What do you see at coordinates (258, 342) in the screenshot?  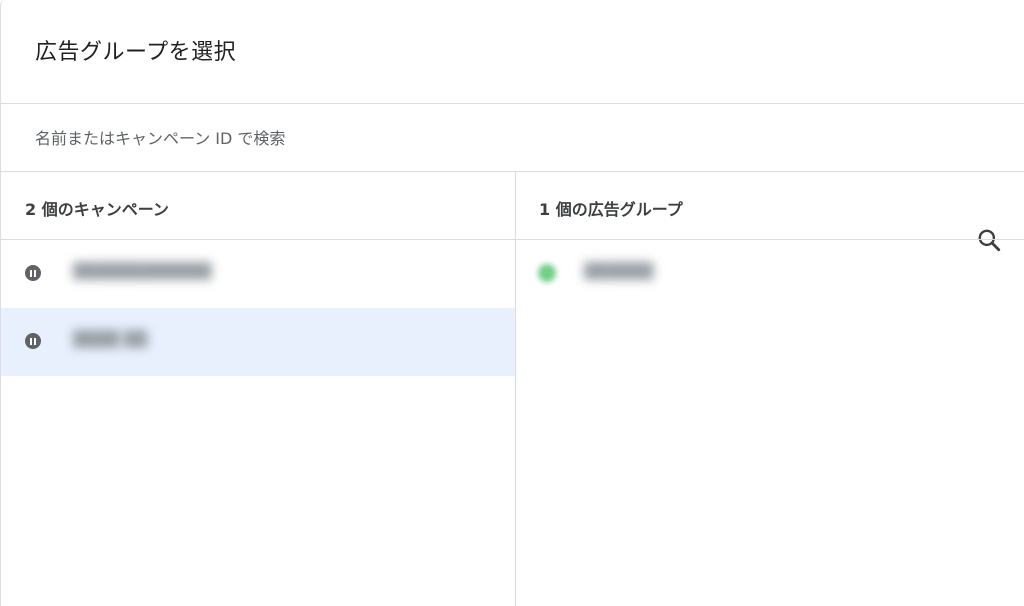 I see `campaign-row-selected: ████ ██` at bounding box center [258, 342].